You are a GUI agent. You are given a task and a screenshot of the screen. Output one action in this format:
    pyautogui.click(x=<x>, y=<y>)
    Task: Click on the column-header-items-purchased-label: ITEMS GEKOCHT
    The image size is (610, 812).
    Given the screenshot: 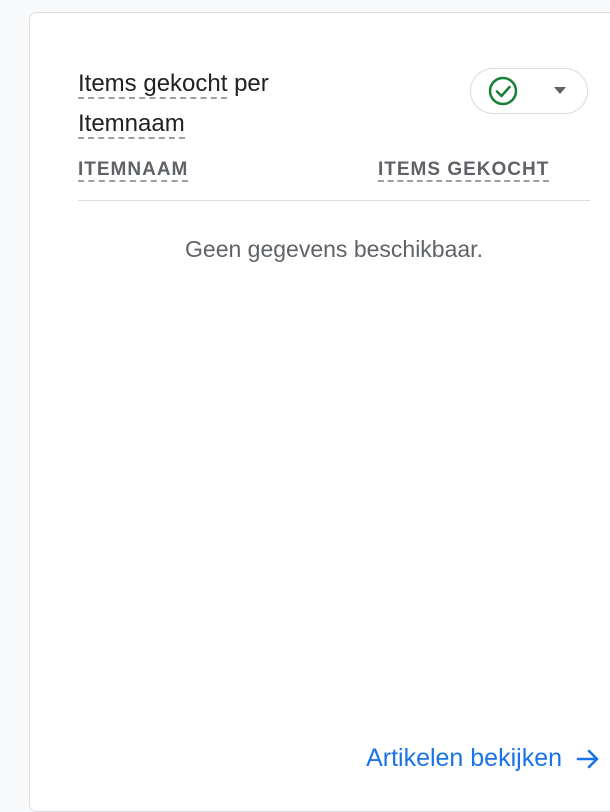 What is the action you would take?
    pyautogui.click(x=464, y=170)
    